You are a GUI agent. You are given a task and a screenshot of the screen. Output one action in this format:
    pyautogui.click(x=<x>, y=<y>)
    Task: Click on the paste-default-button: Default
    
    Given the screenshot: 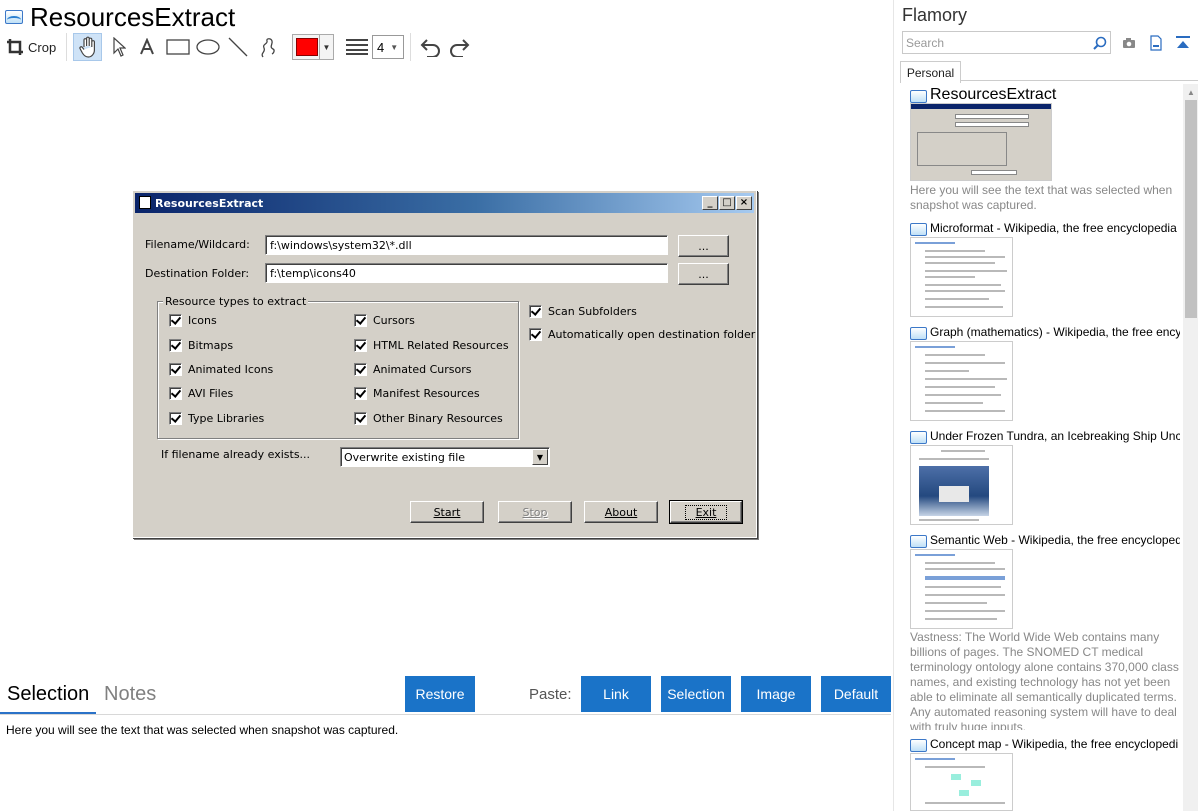 What is the action you would take?
    pyautogui.click(x=856, y=694)
    